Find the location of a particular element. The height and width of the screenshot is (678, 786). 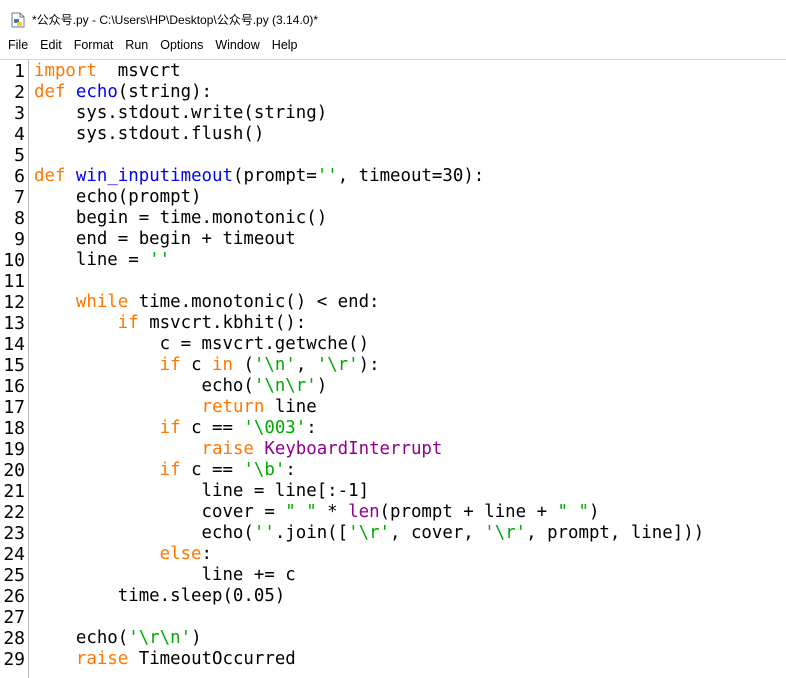

code-line: def echo(string): is located at coordinates (123, 92).